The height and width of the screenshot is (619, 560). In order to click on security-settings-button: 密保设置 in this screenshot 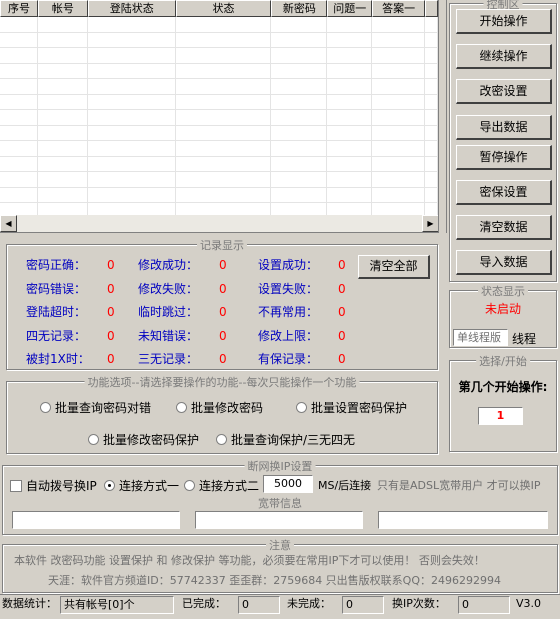, I will do `click(504, 192)`.